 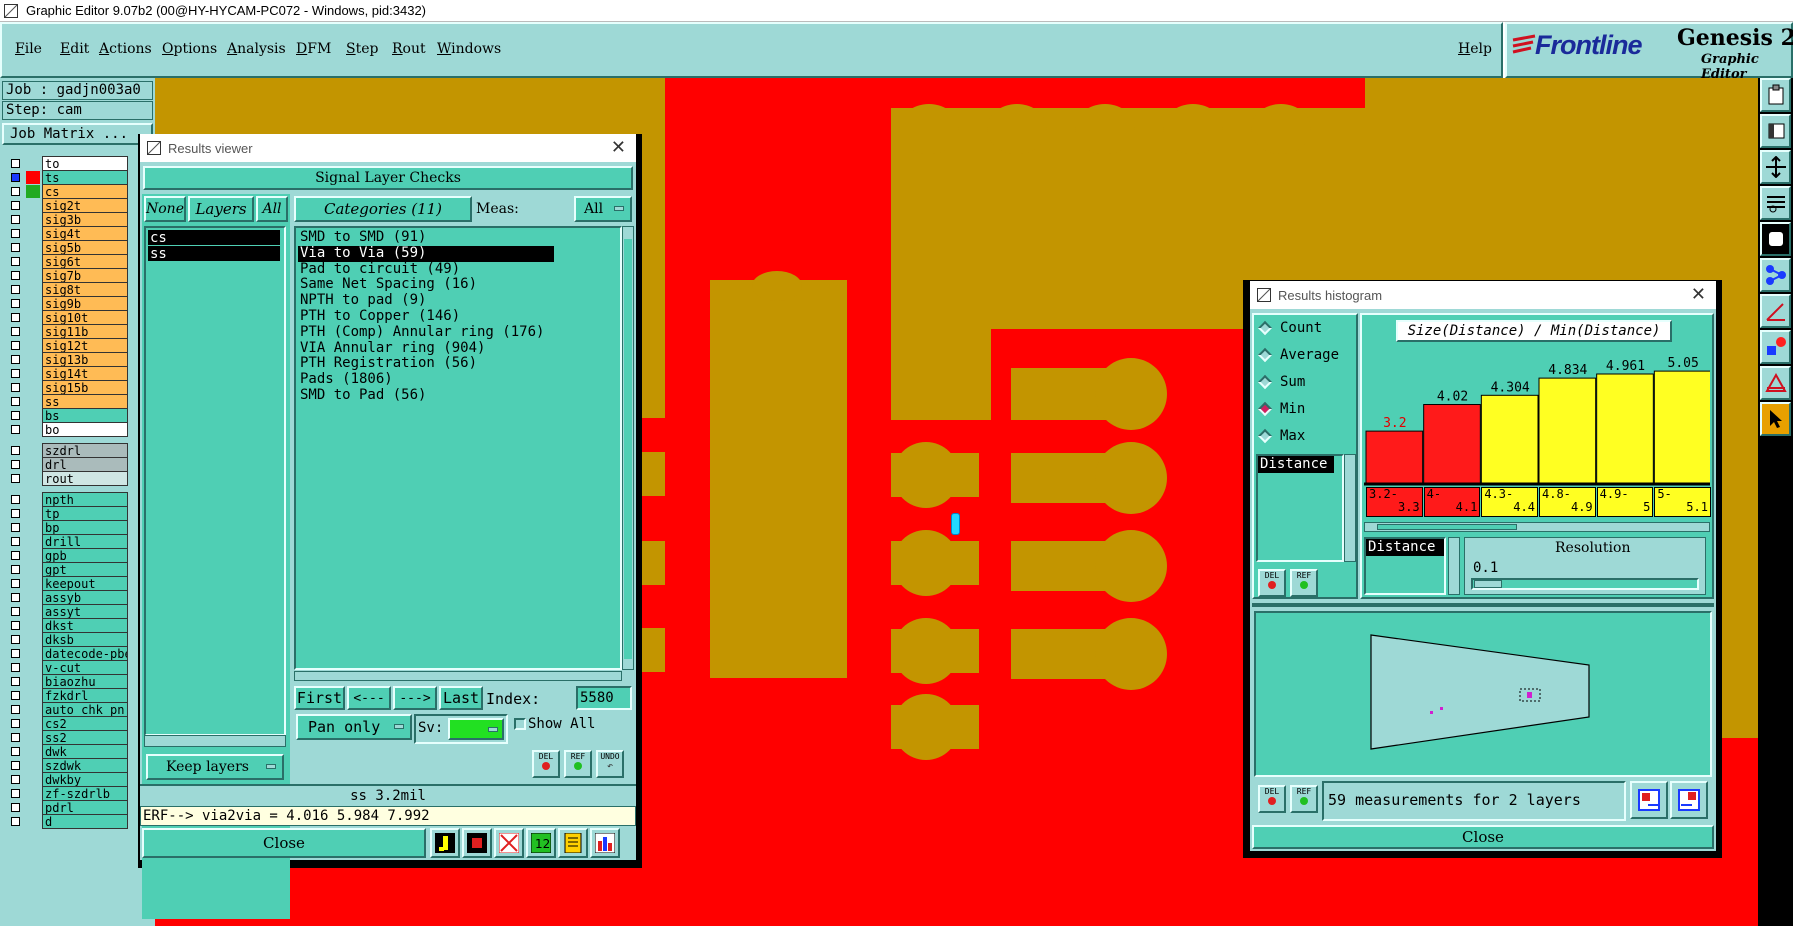 What do you see at coordinates (1689, 800) in the screenshot?
I see `zoom-all-icon` at bounding box center [1689, 800].